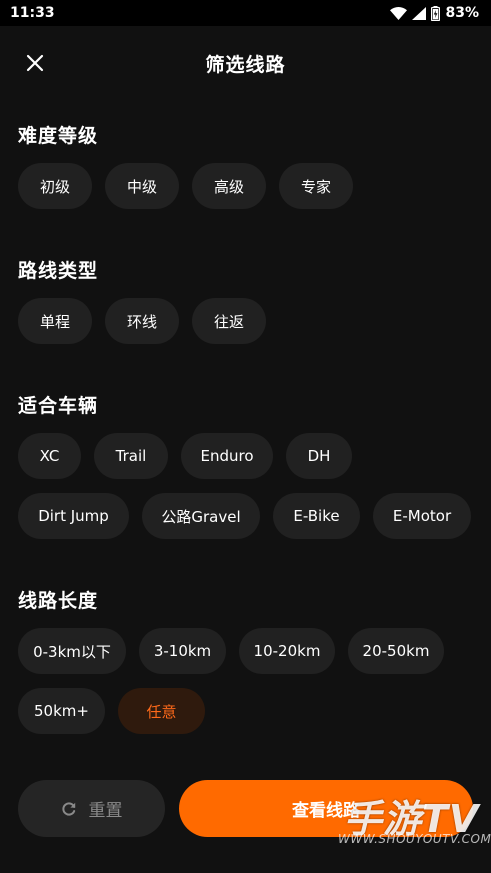  Describe the element at coordinates (58, 601) in the screenshot. I see `section-title-length: 线路长度` at that location.